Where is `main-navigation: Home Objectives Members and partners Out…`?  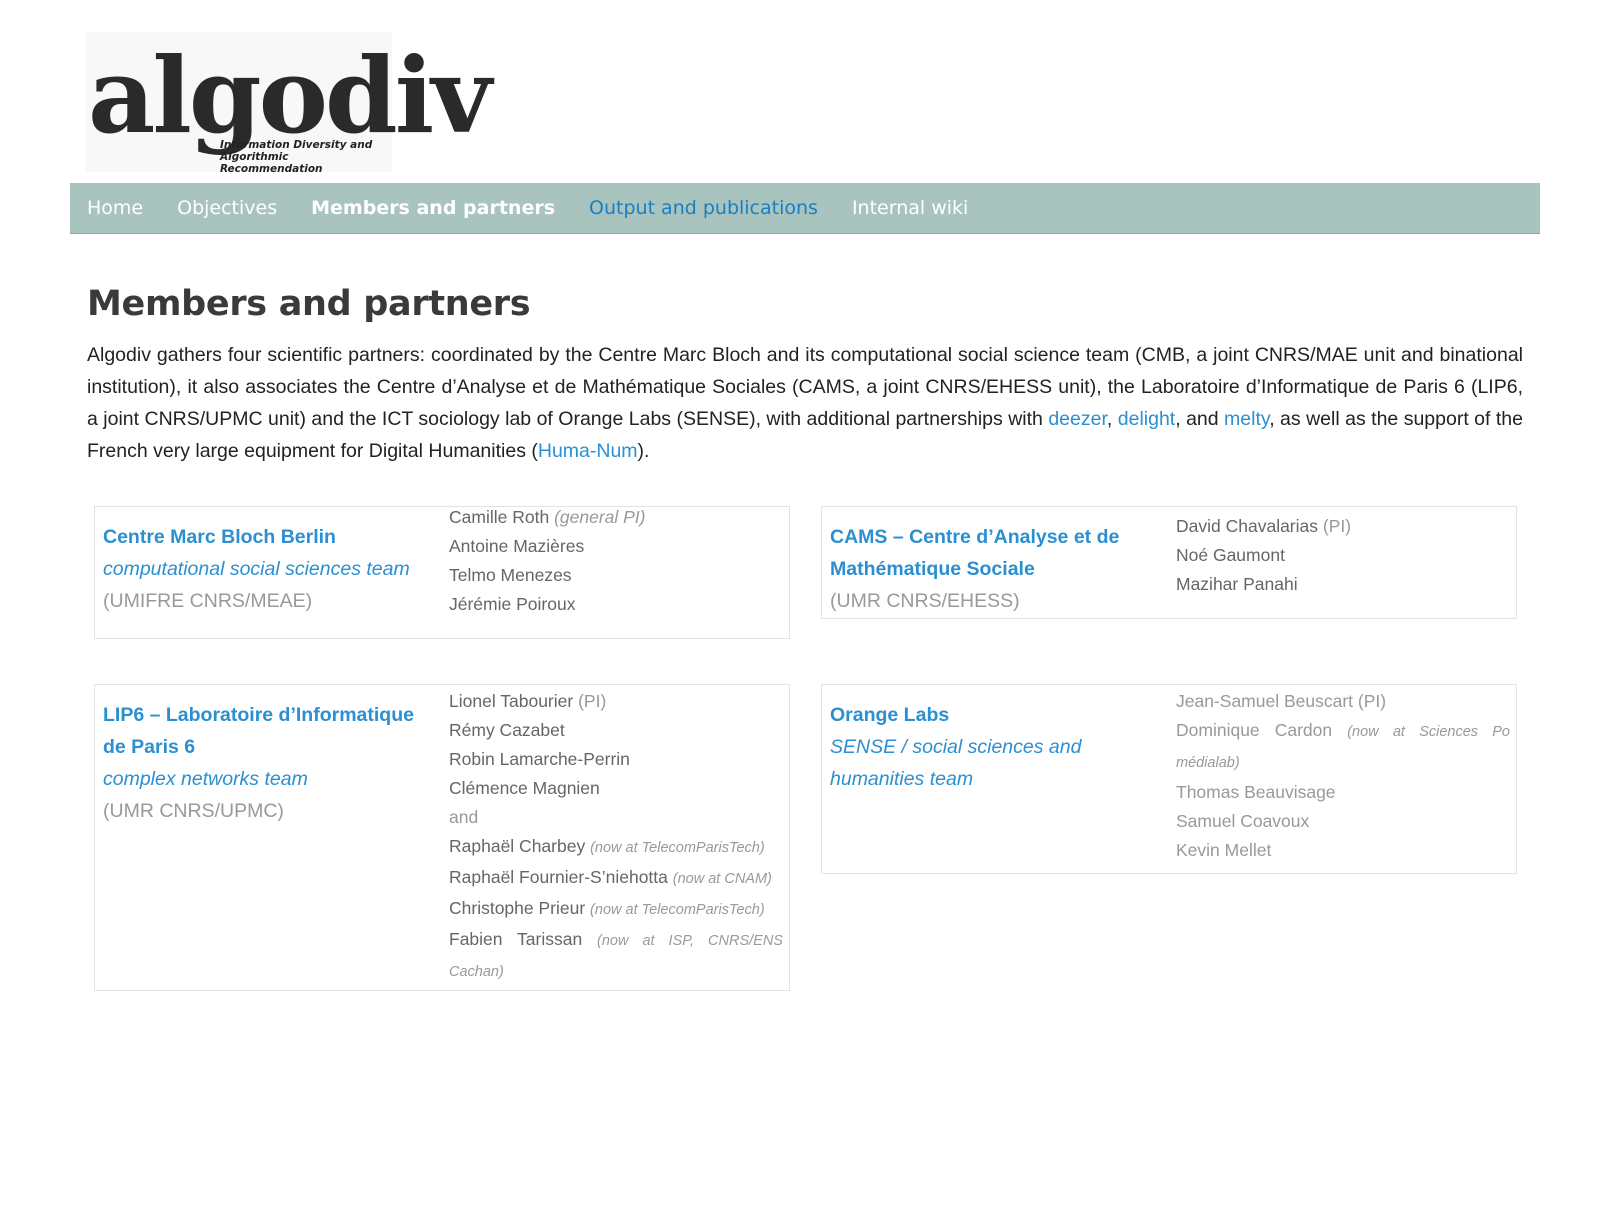
main-navigation: Home Objectives Members and partners Out… is located at coordinates (805, 208).